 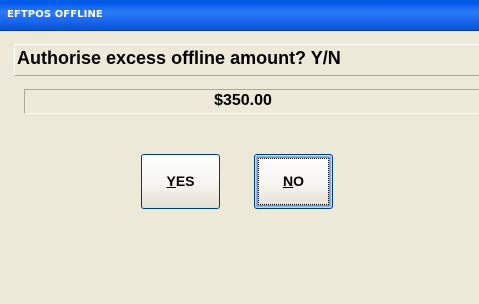 I want to click on question-panel: Authorise excess offline amount? Y/N, so click(x=246, y=60).